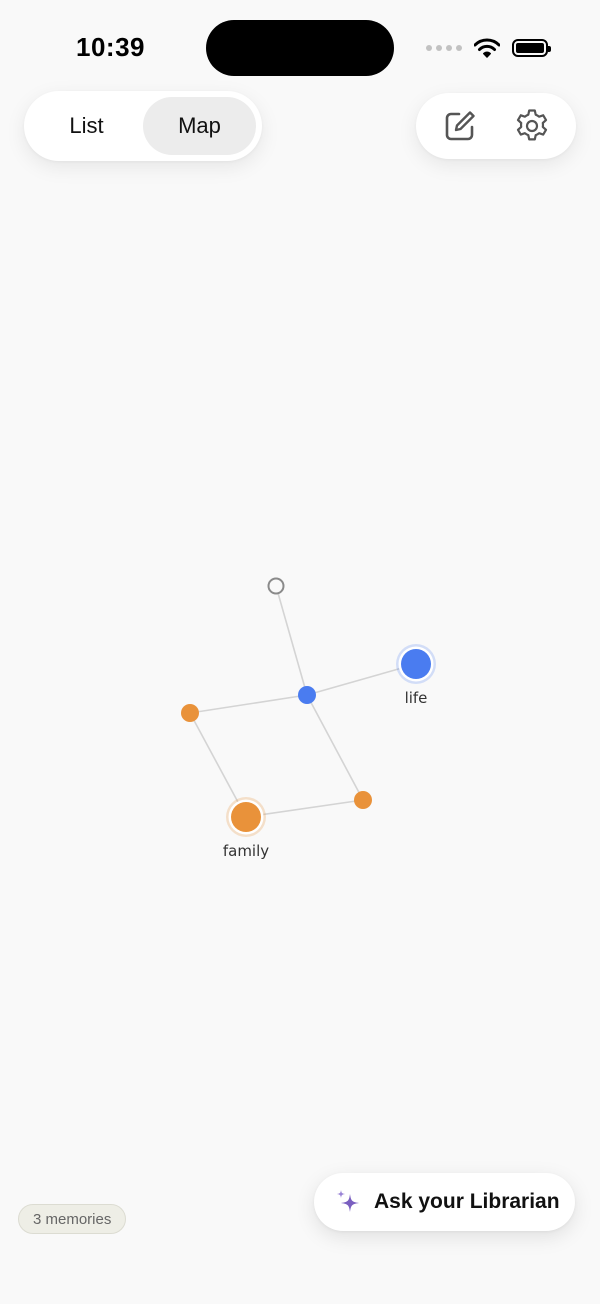 This screenshot has width=600, height=1304. I want to click on ask-librarian-label: Ask your Librarian, so click(467, 1201).